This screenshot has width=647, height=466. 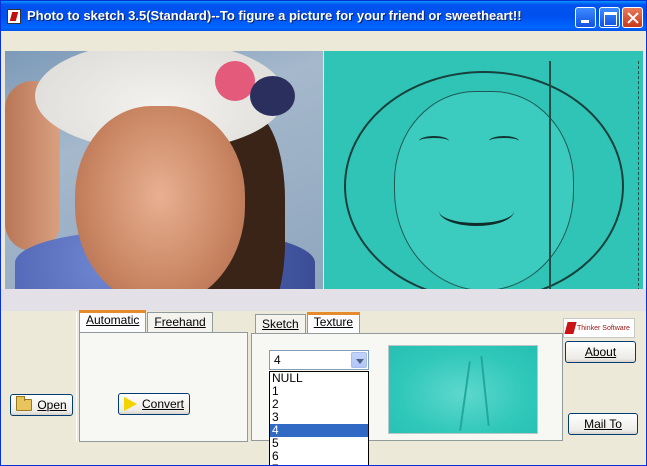 I want to click on folder-icon, so click(x=24, y=403).